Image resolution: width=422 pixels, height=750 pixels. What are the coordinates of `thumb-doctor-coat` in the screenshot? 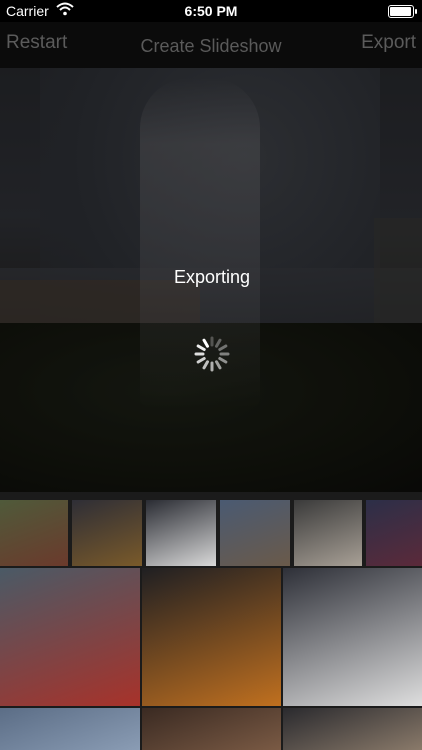 It's located at (181, 533).